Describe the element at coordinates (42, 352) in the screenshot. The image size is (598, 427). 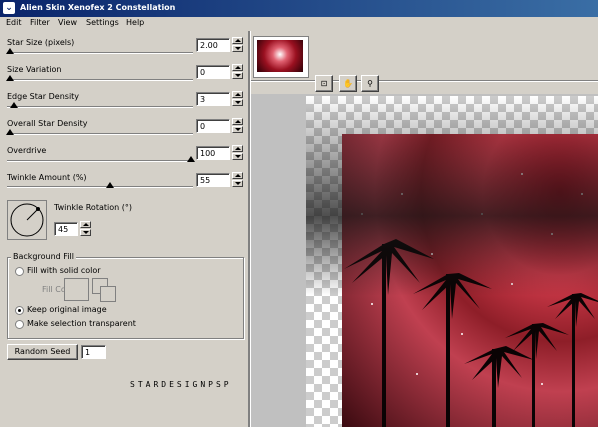
I see `random-seed-button: Random Seed` at that location.